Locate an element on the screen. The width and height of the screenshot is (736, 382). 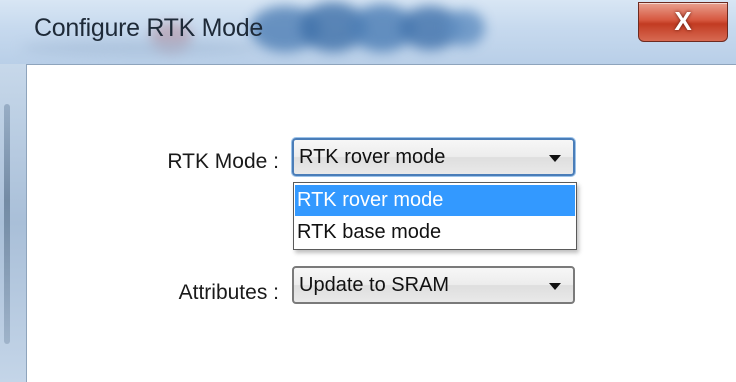
window-frame-shadow is located at coordinates (7, 224).